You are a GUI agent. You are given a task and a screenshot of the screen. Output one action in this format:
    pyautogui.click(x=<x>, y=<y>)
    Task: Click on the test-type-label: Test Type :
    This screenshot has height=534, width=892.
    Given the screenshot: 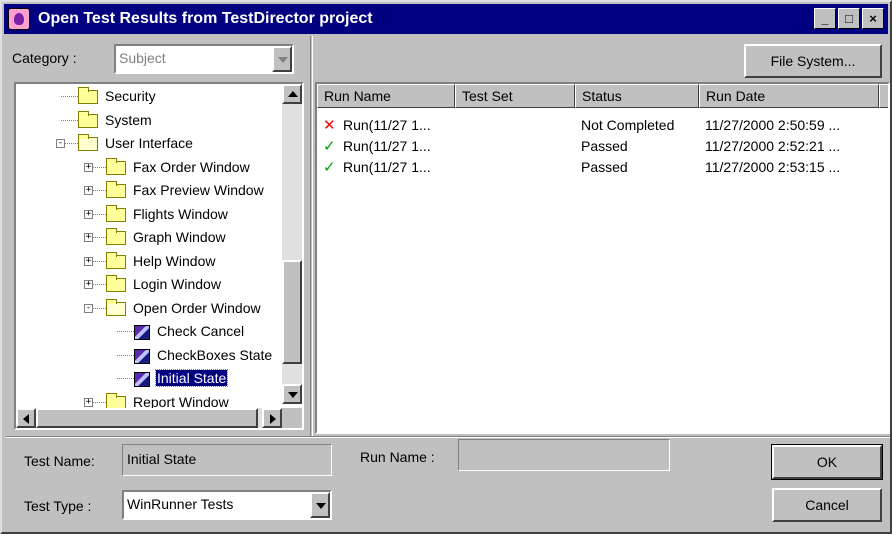 What is the action you would take?
    pyautogui.click(x=58, y=506)
    